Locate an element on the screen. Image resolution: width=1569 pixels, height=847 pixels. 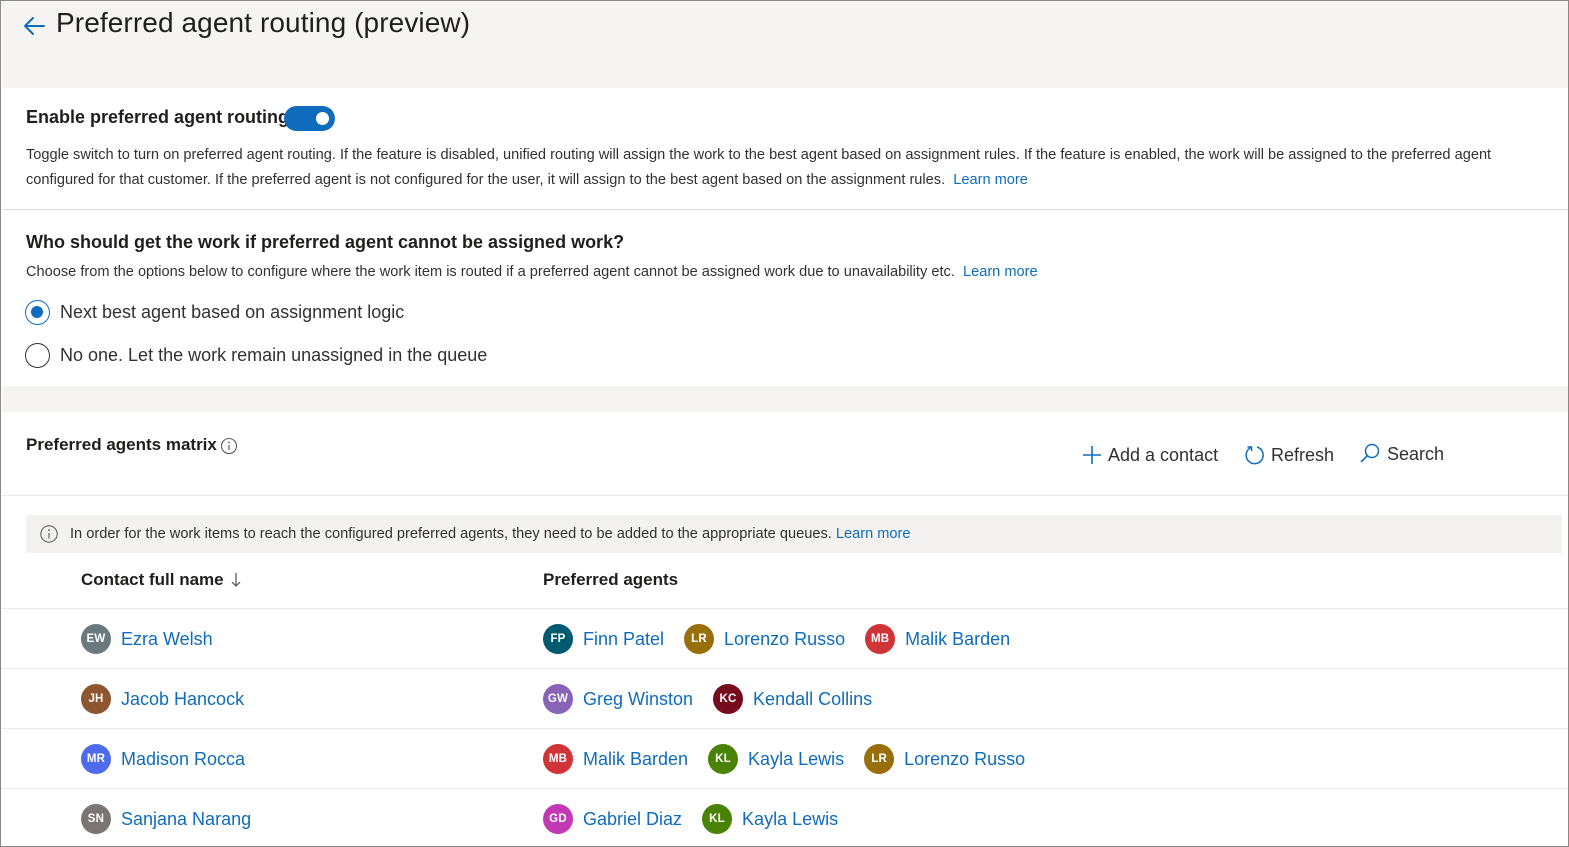
avatar: EW is located at coordinates (96, 639).